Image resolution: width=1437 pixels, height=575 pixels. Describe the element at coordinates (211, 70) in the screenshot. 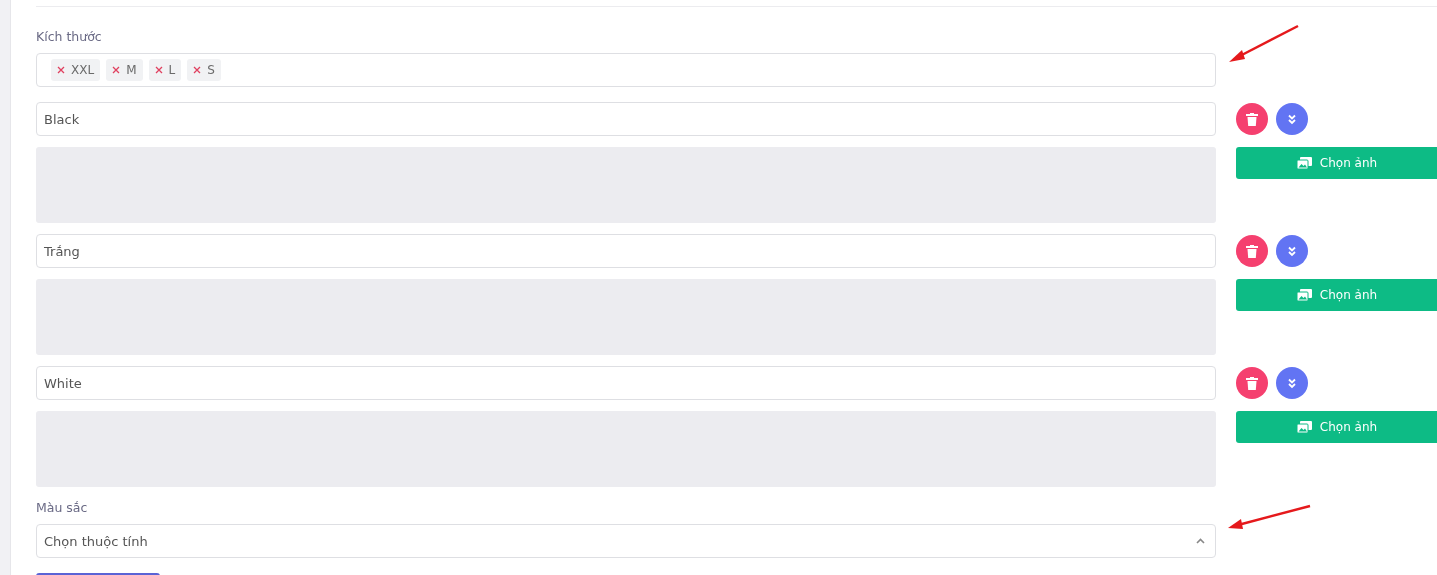

I see `tag-label: S` at that location.